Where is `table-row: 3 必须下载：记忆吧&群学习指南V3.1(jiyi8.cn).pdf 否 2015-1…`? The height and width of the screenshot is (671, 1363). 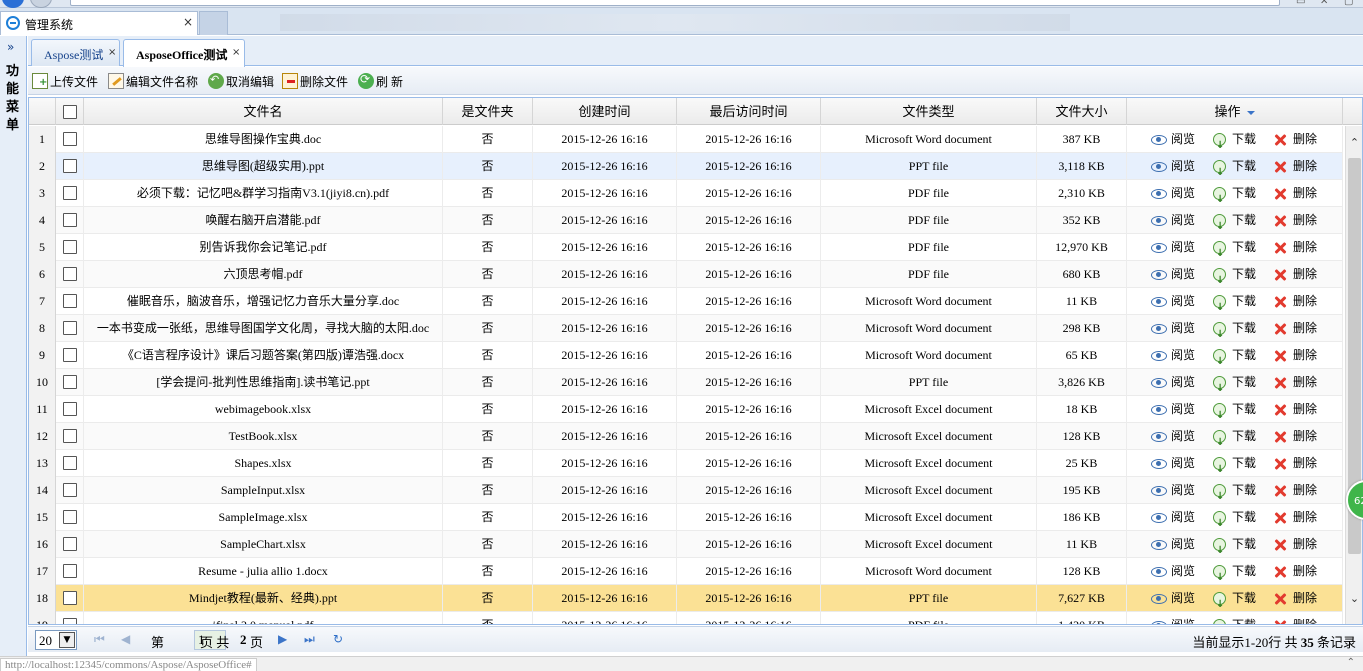 table-row: 3 必须下载：记忆吧&群学习指南V3.1(jiyi8.cn).pdf 否 2015-1… is located at coordinates (686, 193).